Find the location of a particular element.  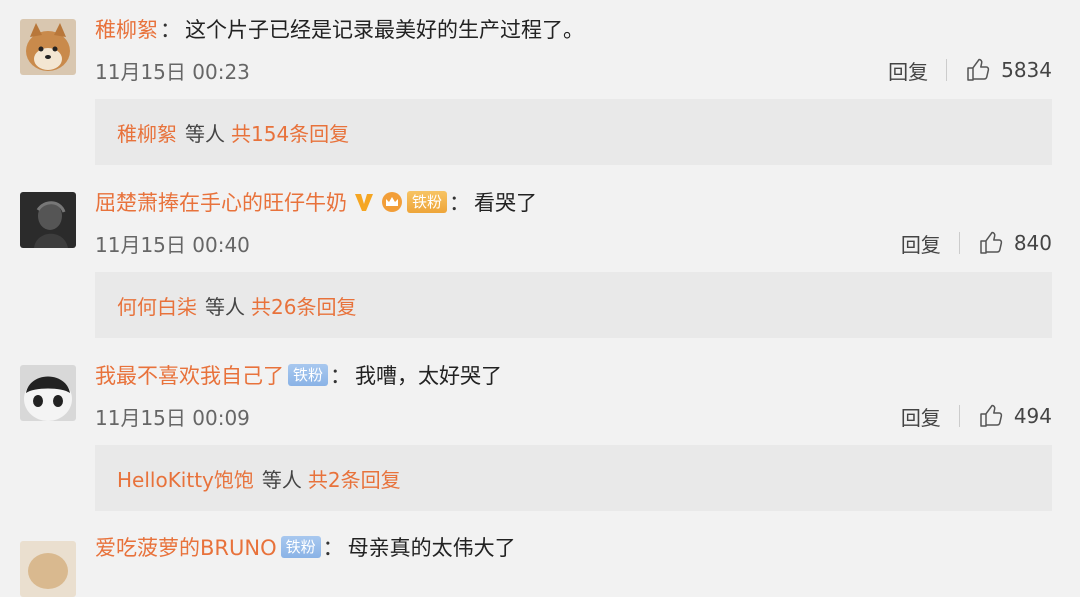

reply-preview-user: 何何白柒 is located at coordinates (157, 305).